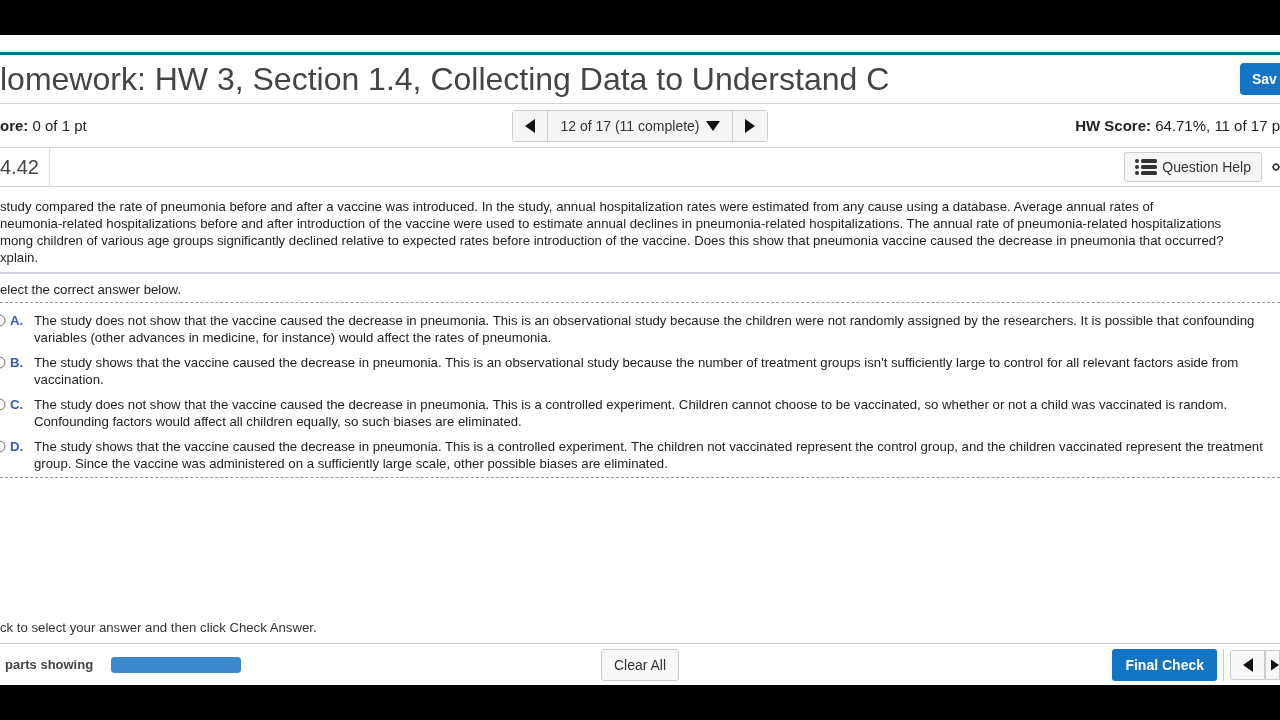 The image size is (1280, 720). Describe the element at coordinates (640, 288) in the screenshot. I see `answer-prompt: elect the correct answer below.` at that location.